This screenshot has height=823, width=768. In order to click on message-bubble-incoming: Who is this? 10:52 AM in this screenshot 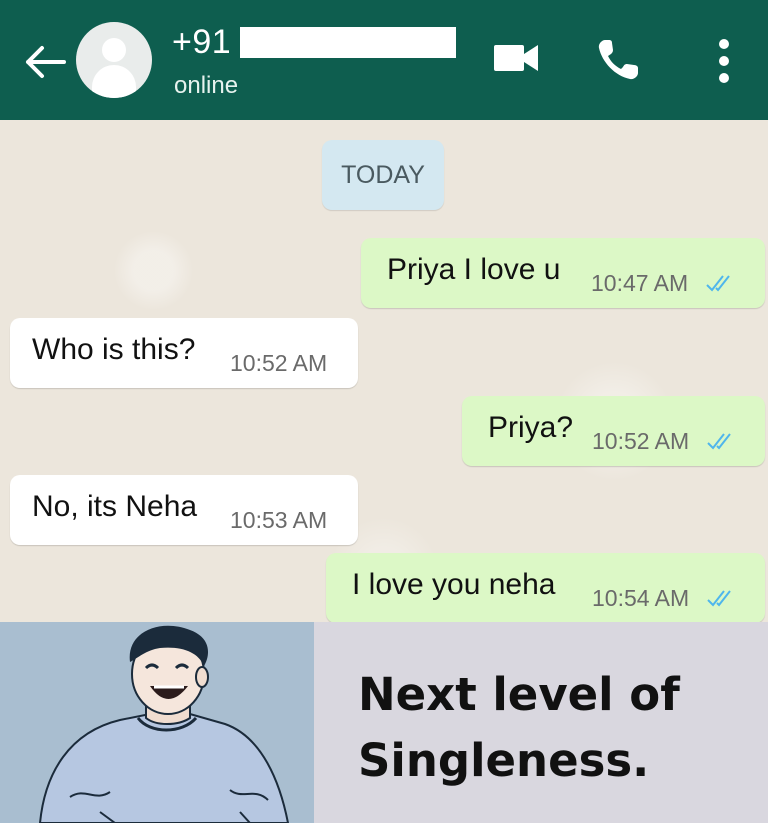, I will do `click(184, 353)`.